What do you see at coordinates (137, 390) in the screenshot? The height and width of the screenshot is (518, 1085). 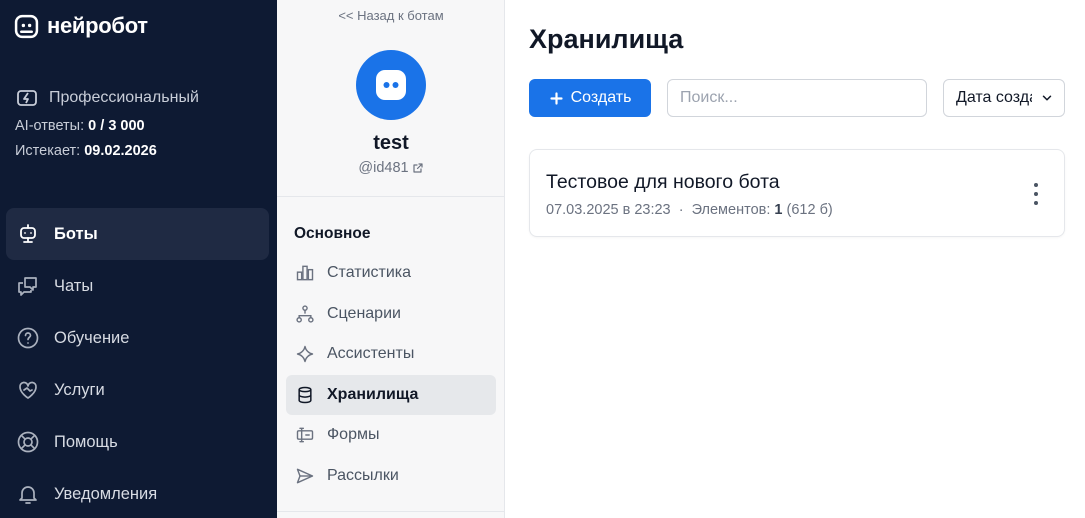 I see `nav-item-services: Услуги` at bounding box center [137, 390].